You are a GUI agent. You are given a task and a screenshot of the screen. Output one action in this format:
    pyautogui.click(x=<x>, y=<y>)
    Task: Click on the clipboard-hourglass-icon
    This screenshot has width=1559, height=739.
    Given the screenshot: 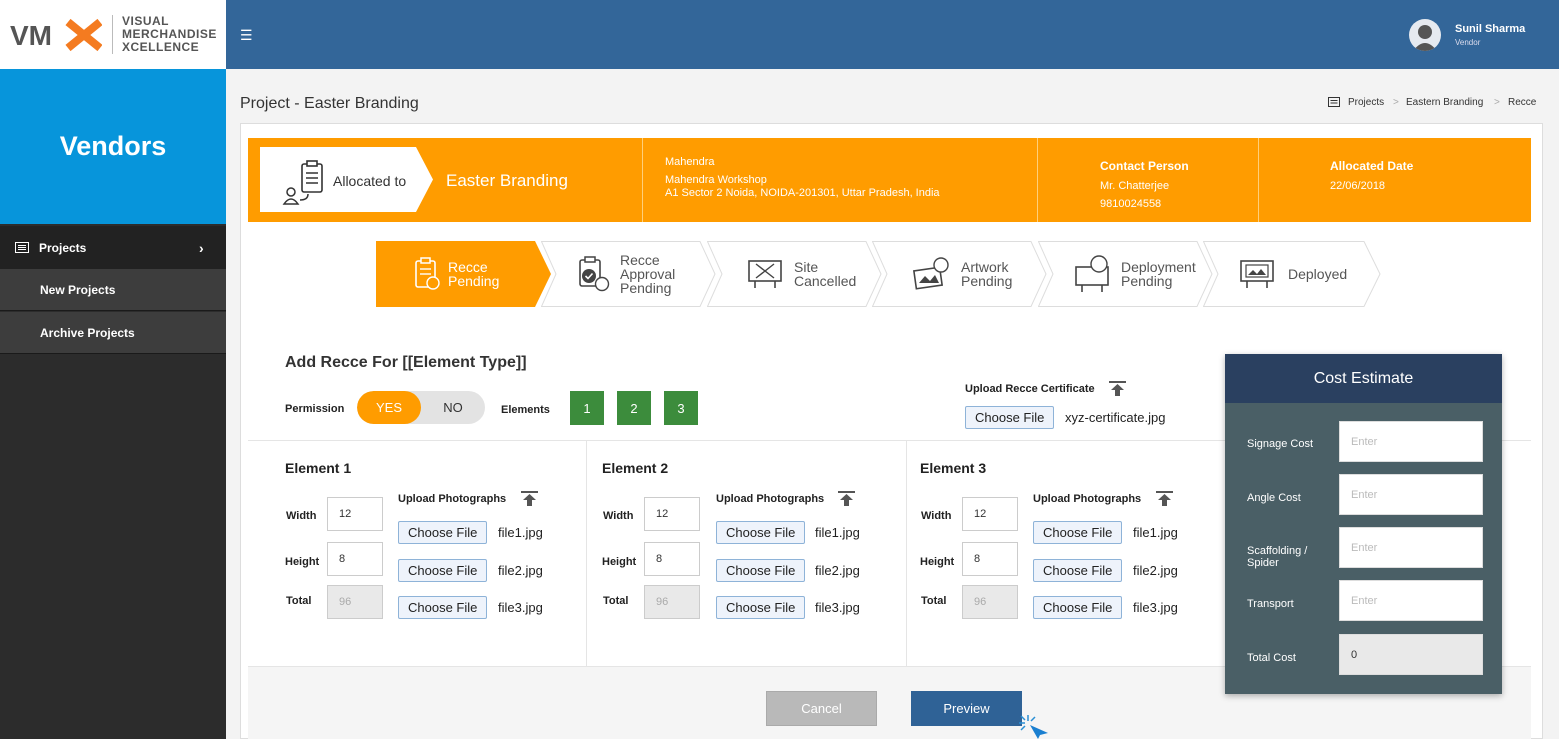 What is the action you would take?
    pyautogui.click(x=427, y=273)
    